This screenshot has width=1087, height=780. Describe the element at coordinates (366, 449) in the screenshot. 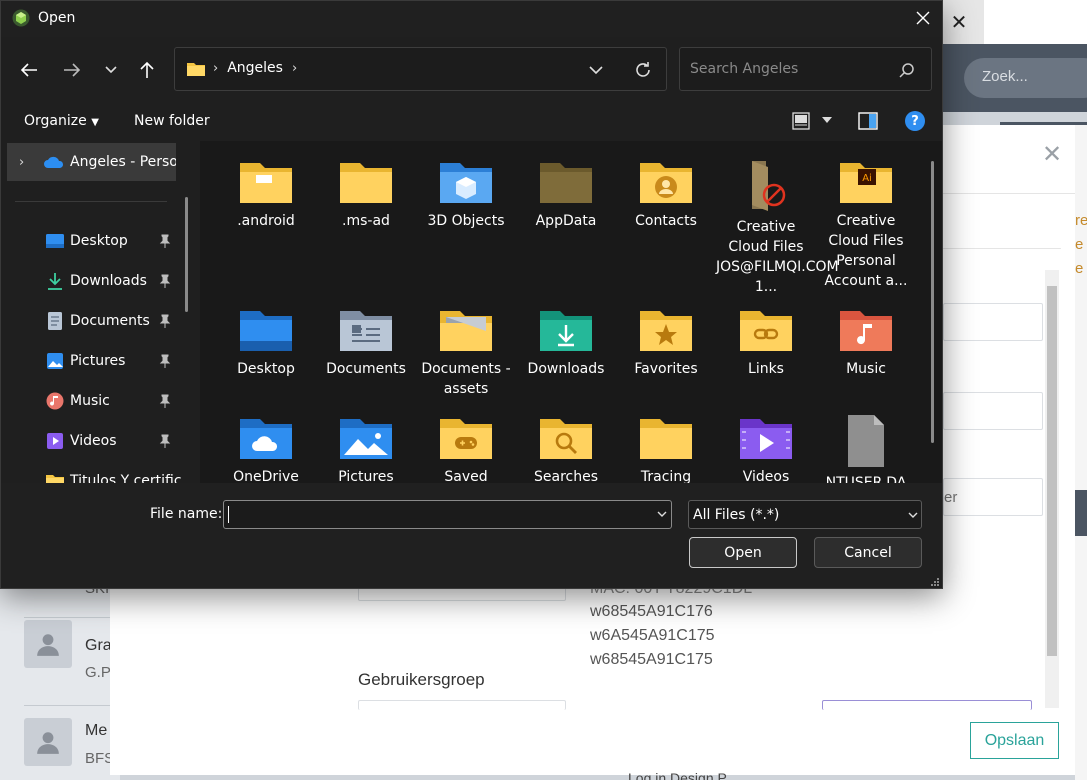

I see `file-tile-pictures: Pictures` at that location.